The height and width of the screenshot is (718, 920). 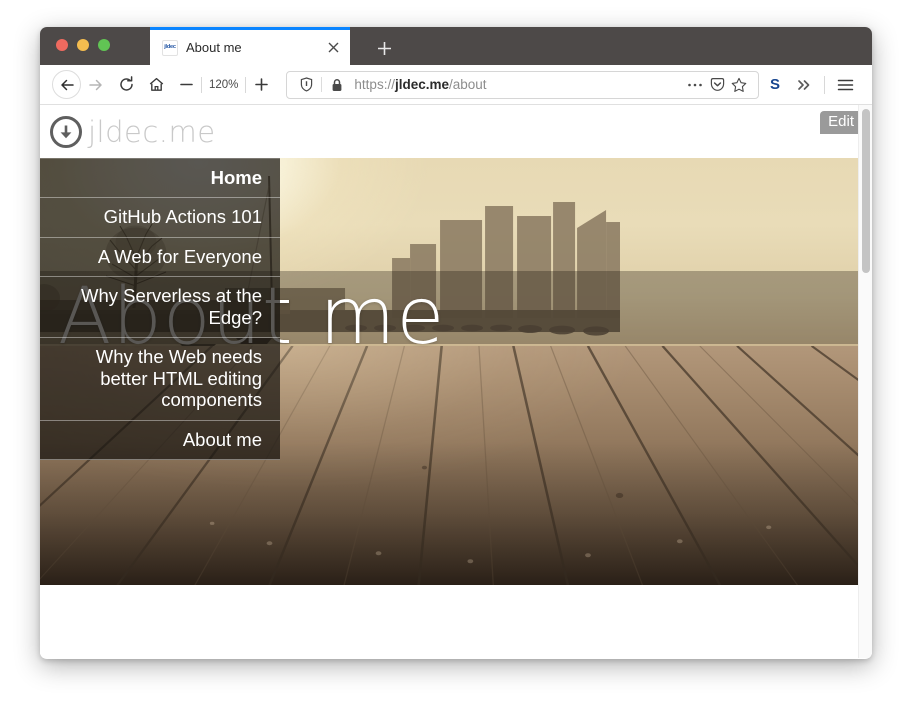 I want to click on browser-toolbar: 120% https://jldec.me/about S, so click(x=456, y=85).